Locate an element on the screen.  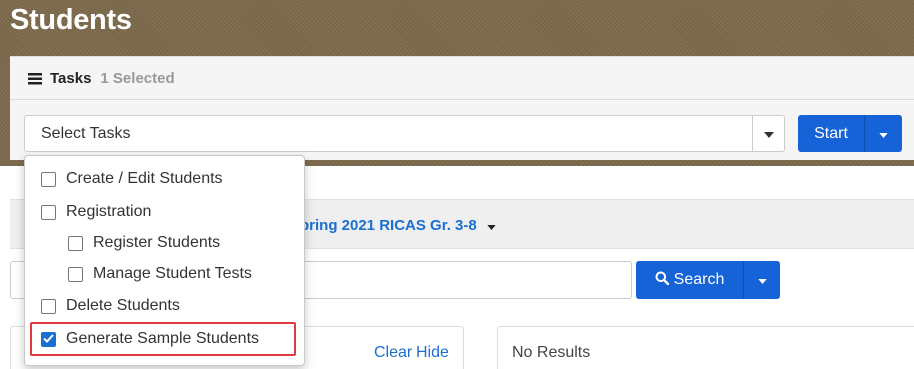
tasks-header: Tasks 1 Selected is located at coordinates (462, 78).